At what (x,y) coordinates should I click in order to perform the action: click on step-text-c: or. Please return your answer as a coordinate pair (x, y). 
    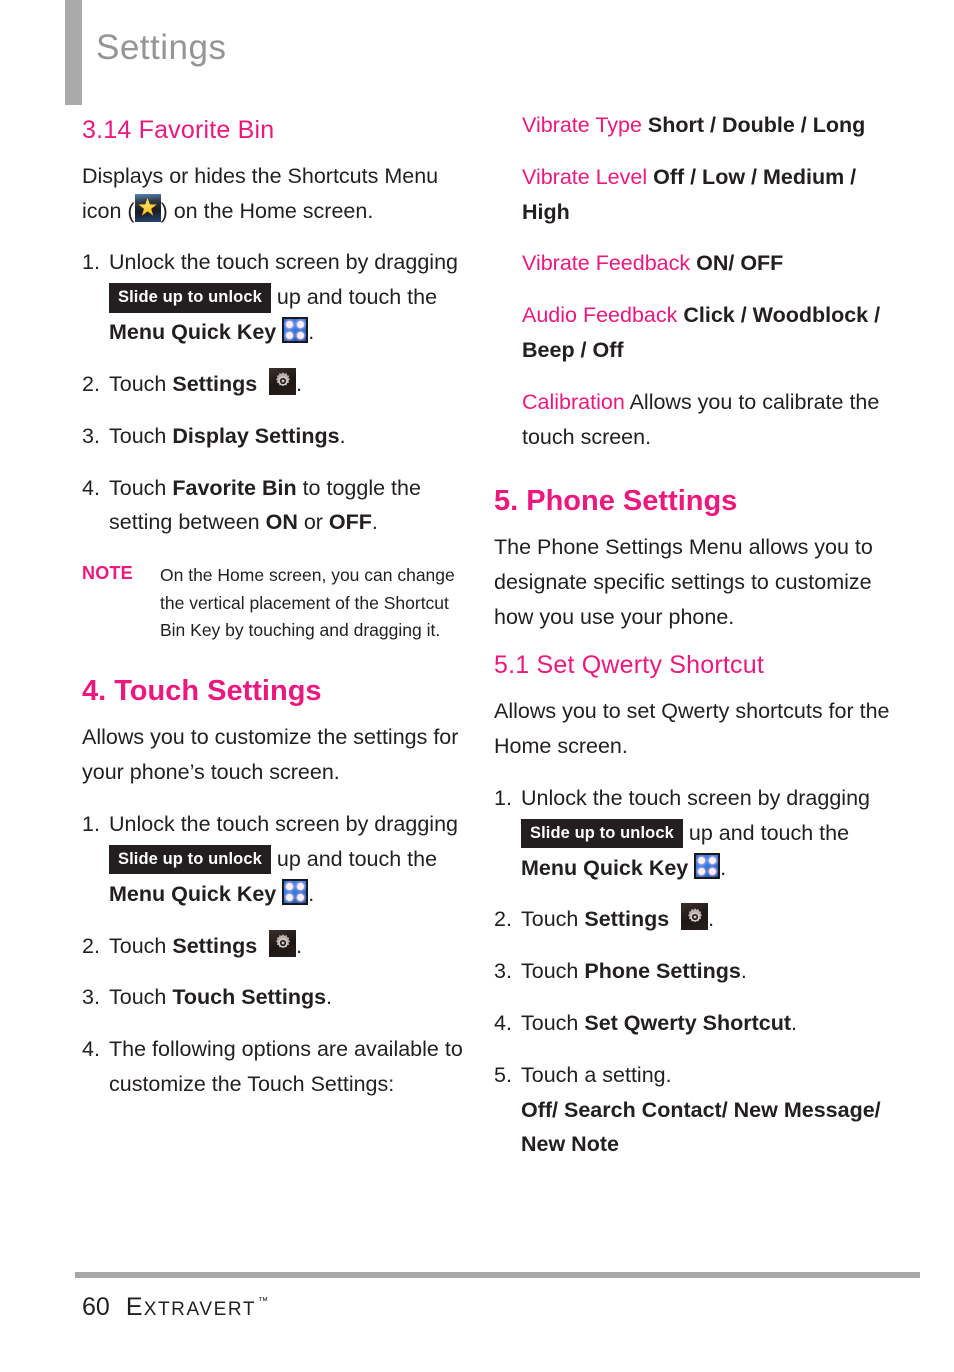
    Looking at the image, I should click on (313, 522).